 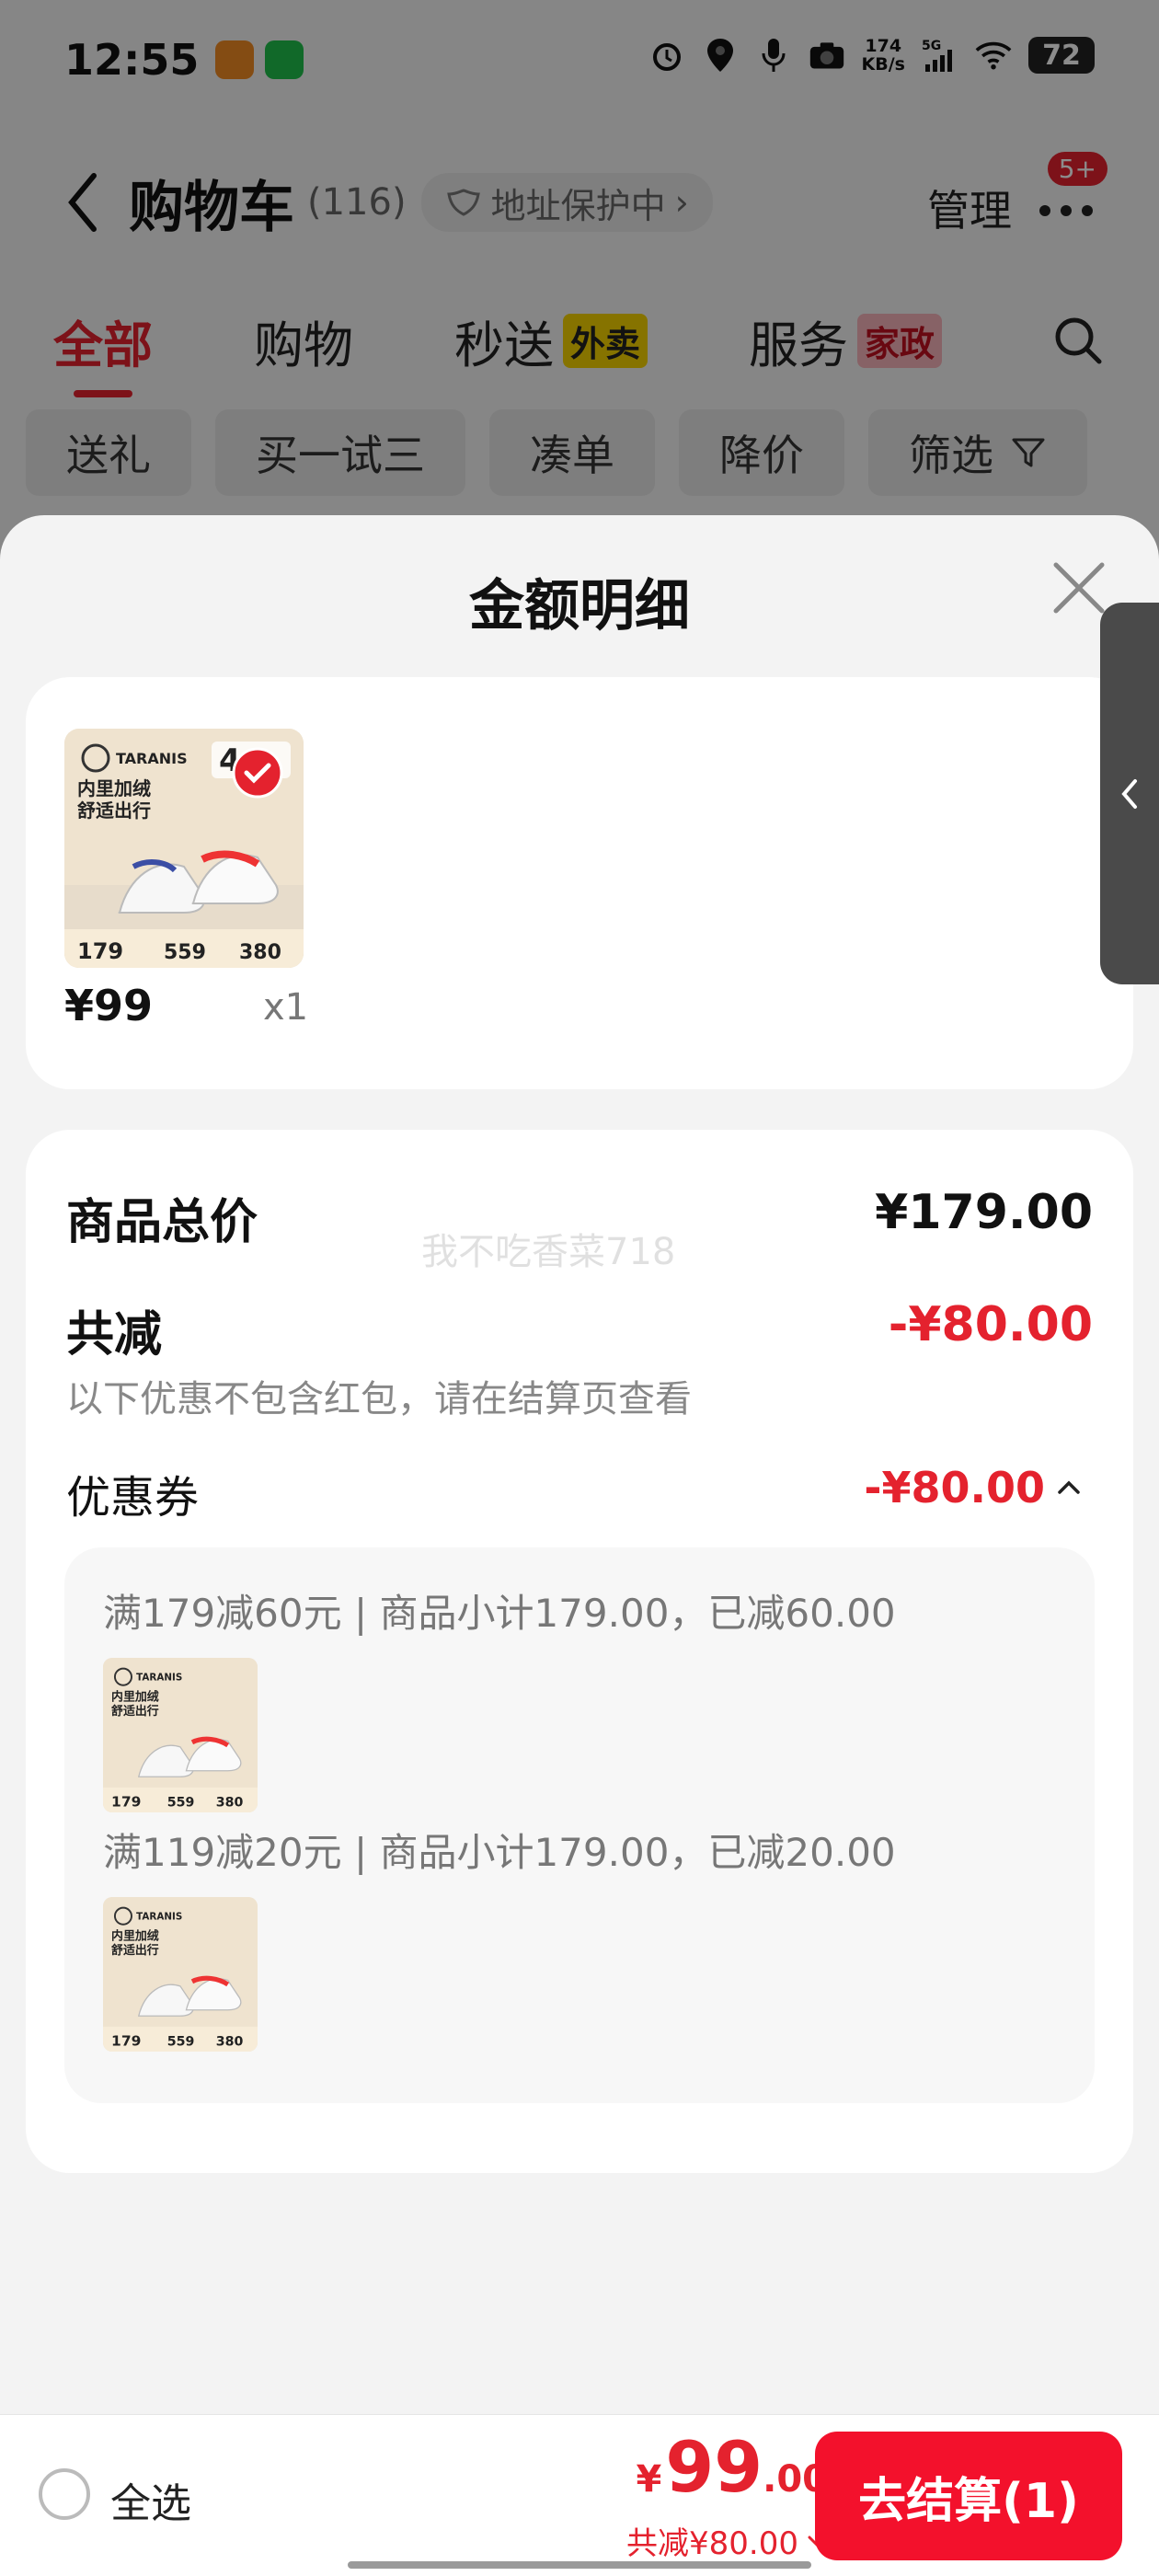 What do you see at coordinates (954, 1487) in the screenshot?
I see `coupon-value: -¥80.00` at bounding box center [954, 1487].